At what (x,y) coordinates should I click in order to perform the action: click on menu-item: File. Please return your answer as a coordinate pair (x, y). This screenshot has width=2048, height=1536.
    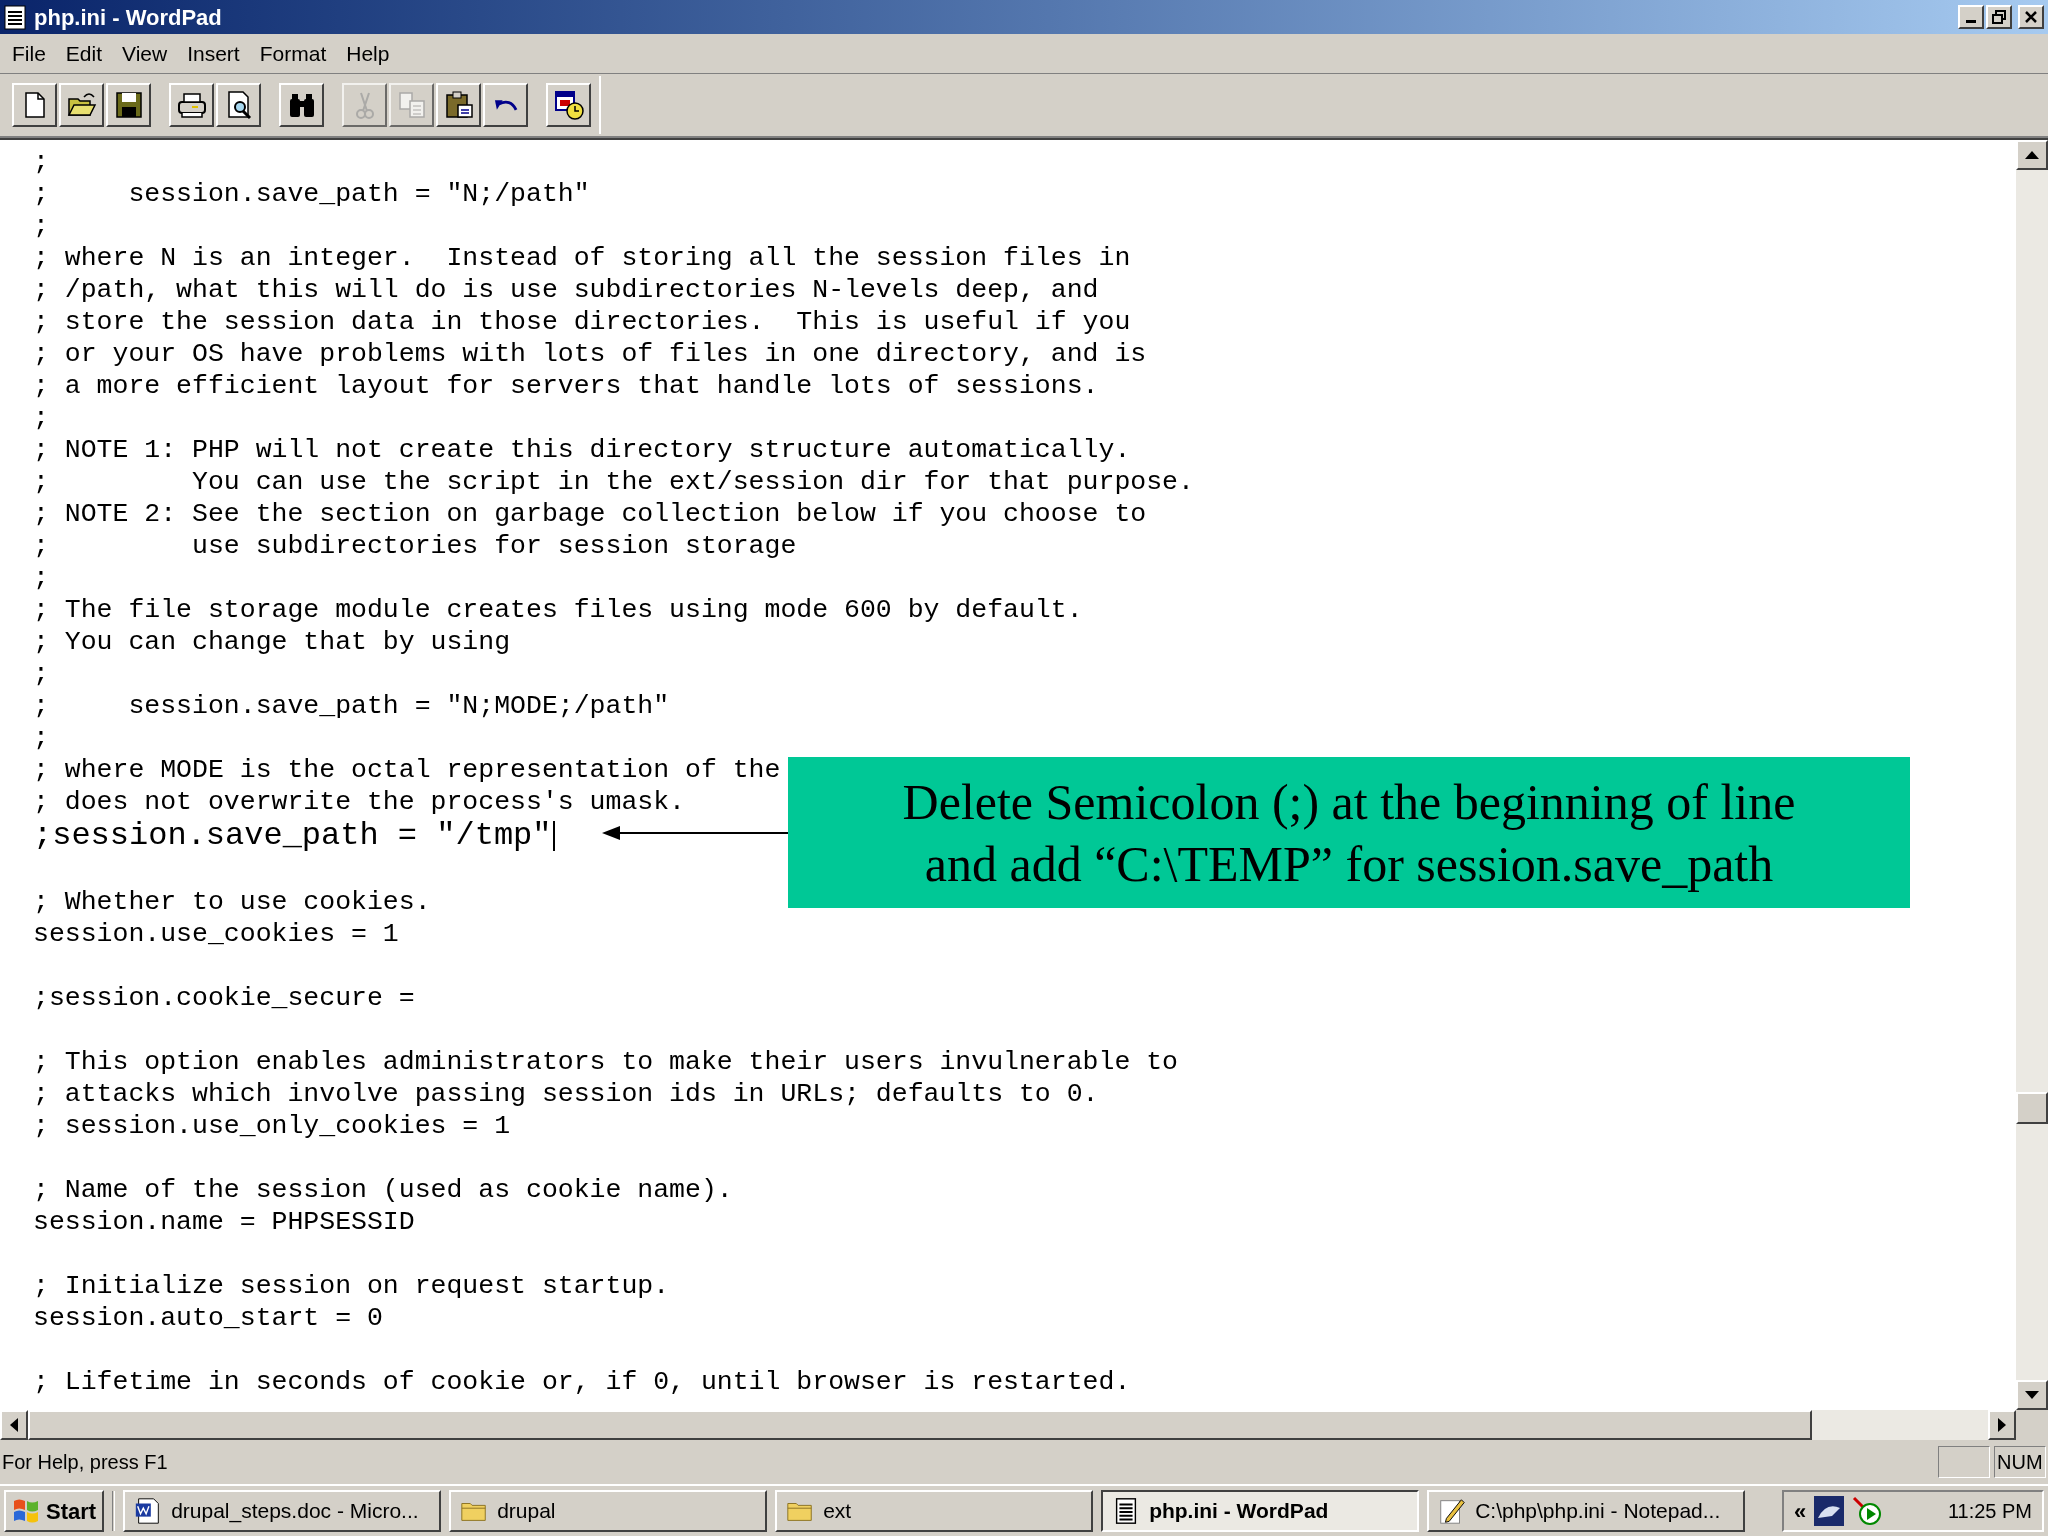
    Looking at the image, I should click on (29, 53).